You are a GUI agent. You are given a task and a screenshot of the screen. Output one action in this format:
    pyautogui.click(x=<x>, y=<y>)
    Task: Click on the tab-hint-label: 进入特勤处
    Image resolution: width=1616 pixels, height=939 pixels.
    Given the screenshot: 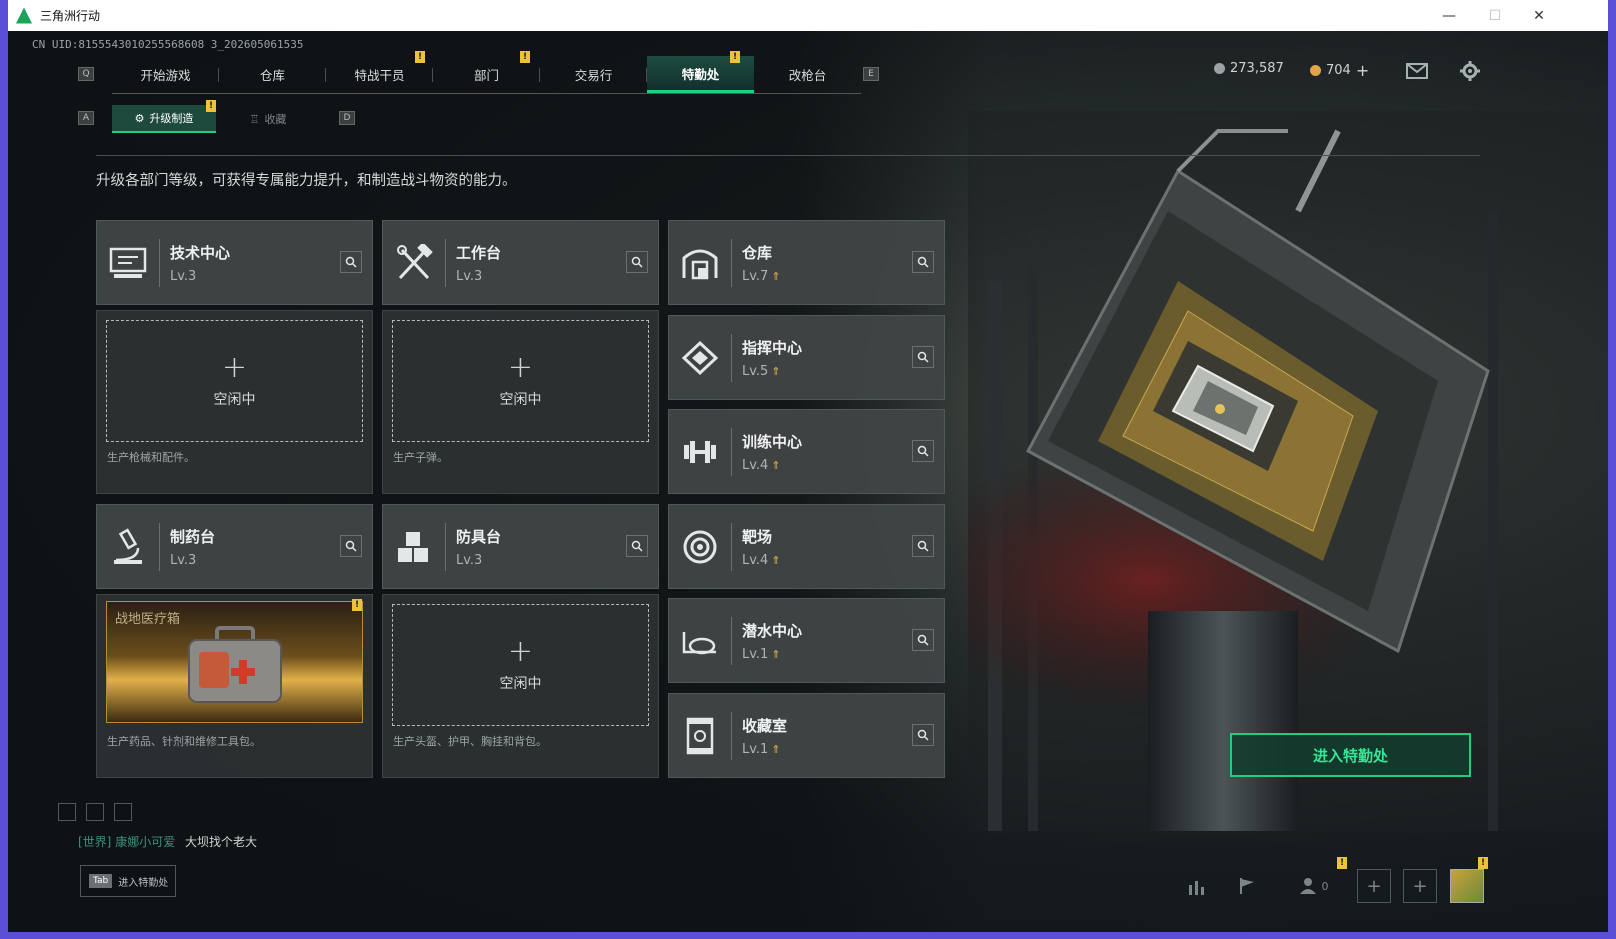 What is the action you would take?
    pyautogui.click(x=143, y=883)
    